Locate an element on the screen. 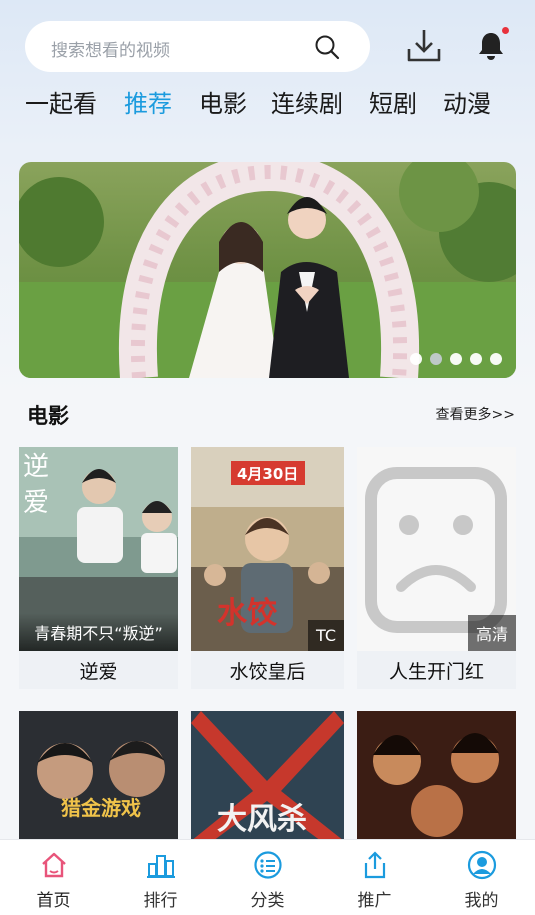  movie-title: 水饺皇后 is located at coordinates (267, 672).